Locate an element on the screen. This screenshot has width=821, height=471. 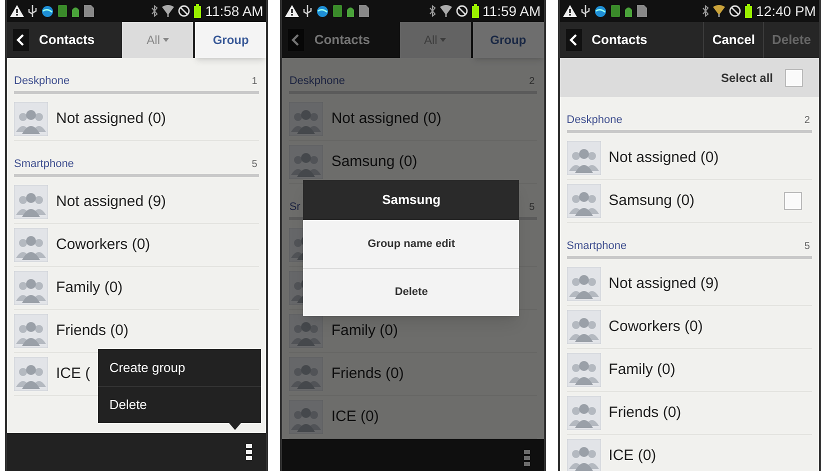
select-all-label: Select all is located at coordinates (746, 78).